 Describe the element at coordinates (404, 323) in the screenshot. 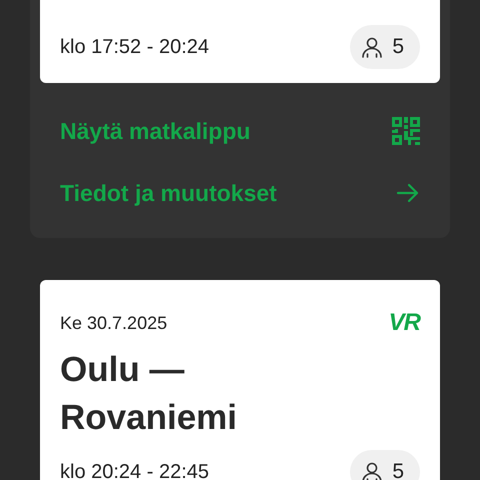

I see `logo: VR` at that location.